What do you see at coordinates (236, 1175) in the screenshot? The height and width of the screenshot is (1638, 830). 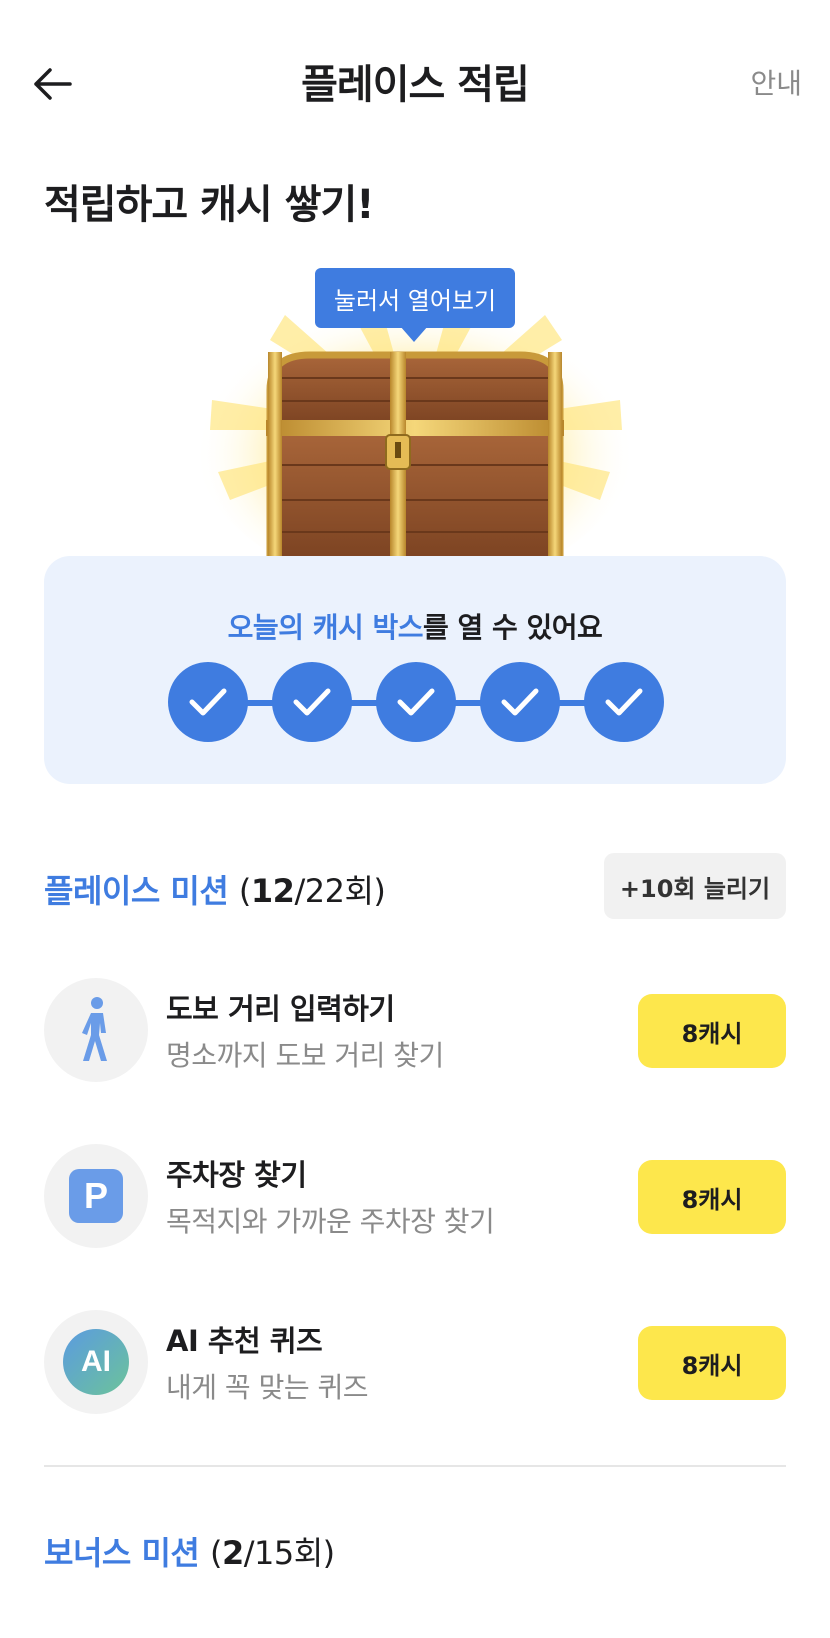 I see `mission-title: 주차장 찾기` at bounding box center [236, 1175].